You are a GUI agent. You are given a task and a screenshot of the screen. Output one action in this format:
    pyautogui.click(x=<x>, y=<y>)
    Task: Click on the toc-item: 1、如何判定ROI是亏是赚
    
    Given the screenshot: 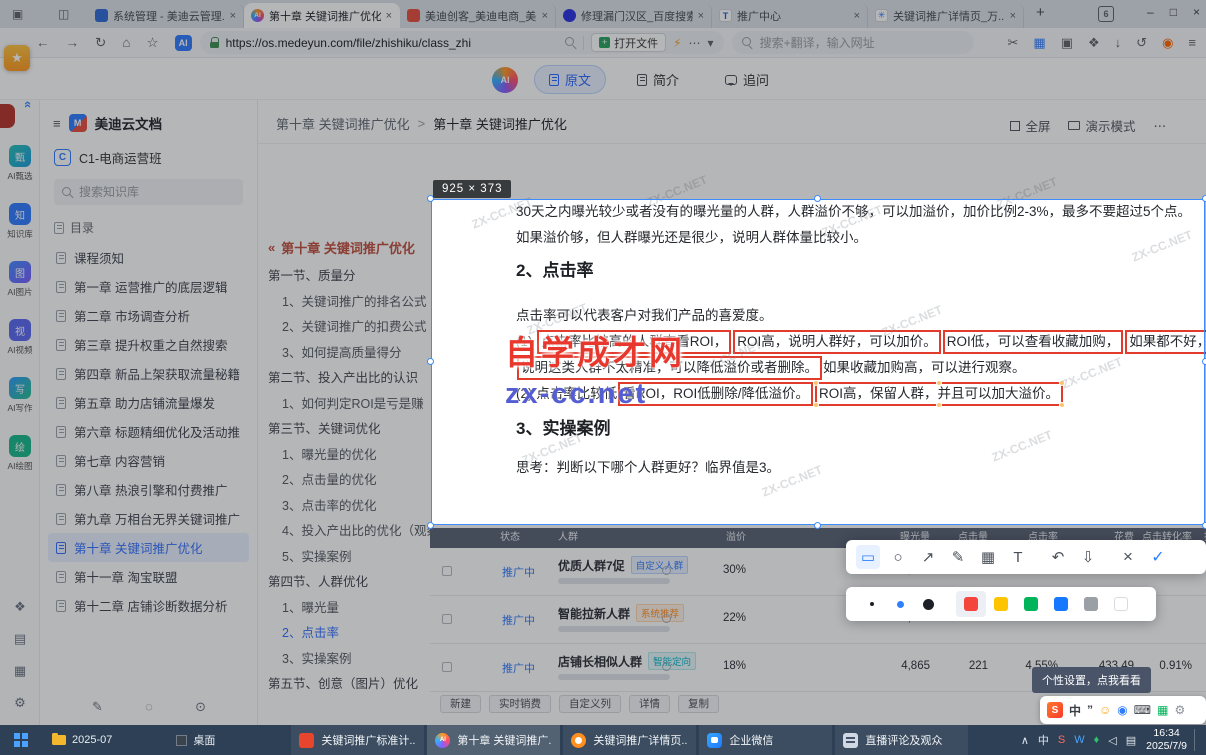 What is the action you would take?
    pyautogui.click(x=349, y=405)
    